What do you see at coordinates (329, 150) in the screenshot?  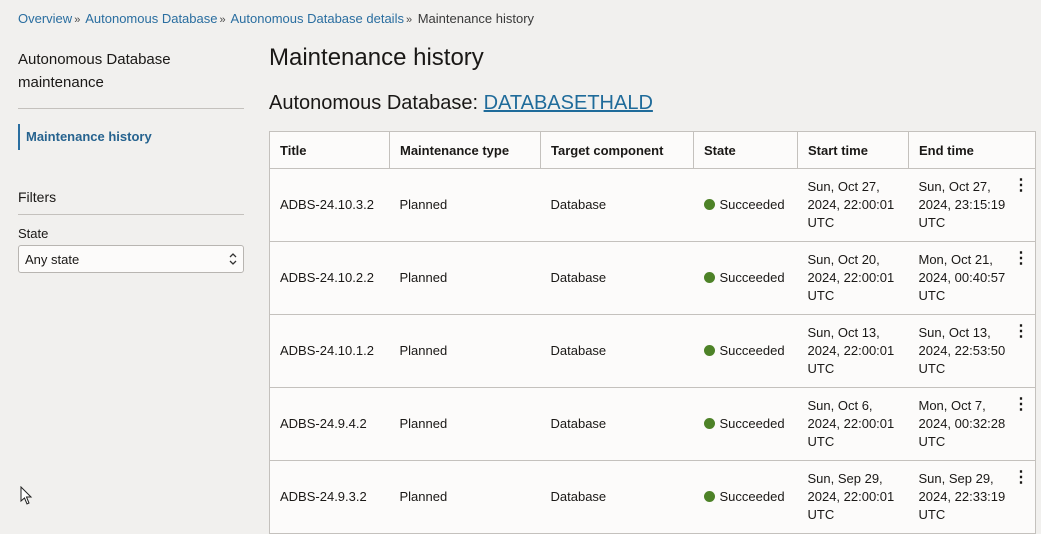 I see `column-header-title: Title` at bounding box center [329, 150].